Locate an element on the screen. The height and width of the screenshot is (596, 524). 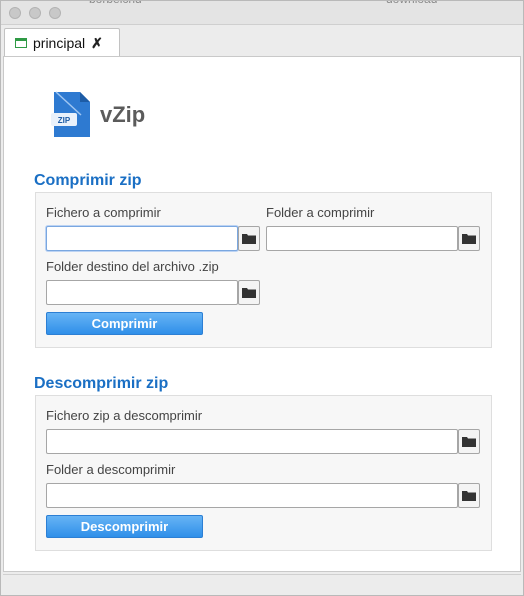
browse-folder-to-compress-button is located at coordinates (469, 238).